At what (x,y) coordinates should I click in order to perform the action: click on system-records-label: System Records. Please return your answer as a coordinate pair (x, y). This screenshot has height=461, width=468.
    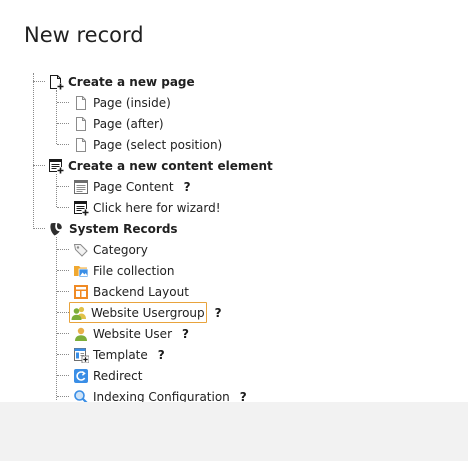
    Looking at the image, I should click on (123, 228).